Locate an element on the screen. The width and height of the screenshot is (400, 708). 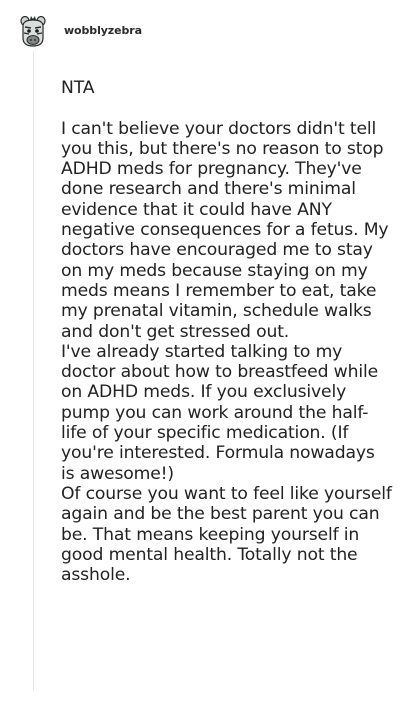
post-header: wobblyzebra is located at coordinates (80, 32).